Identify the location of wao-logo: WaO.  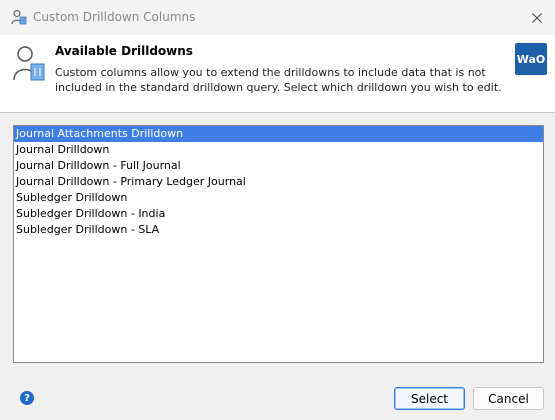
(531, 59).